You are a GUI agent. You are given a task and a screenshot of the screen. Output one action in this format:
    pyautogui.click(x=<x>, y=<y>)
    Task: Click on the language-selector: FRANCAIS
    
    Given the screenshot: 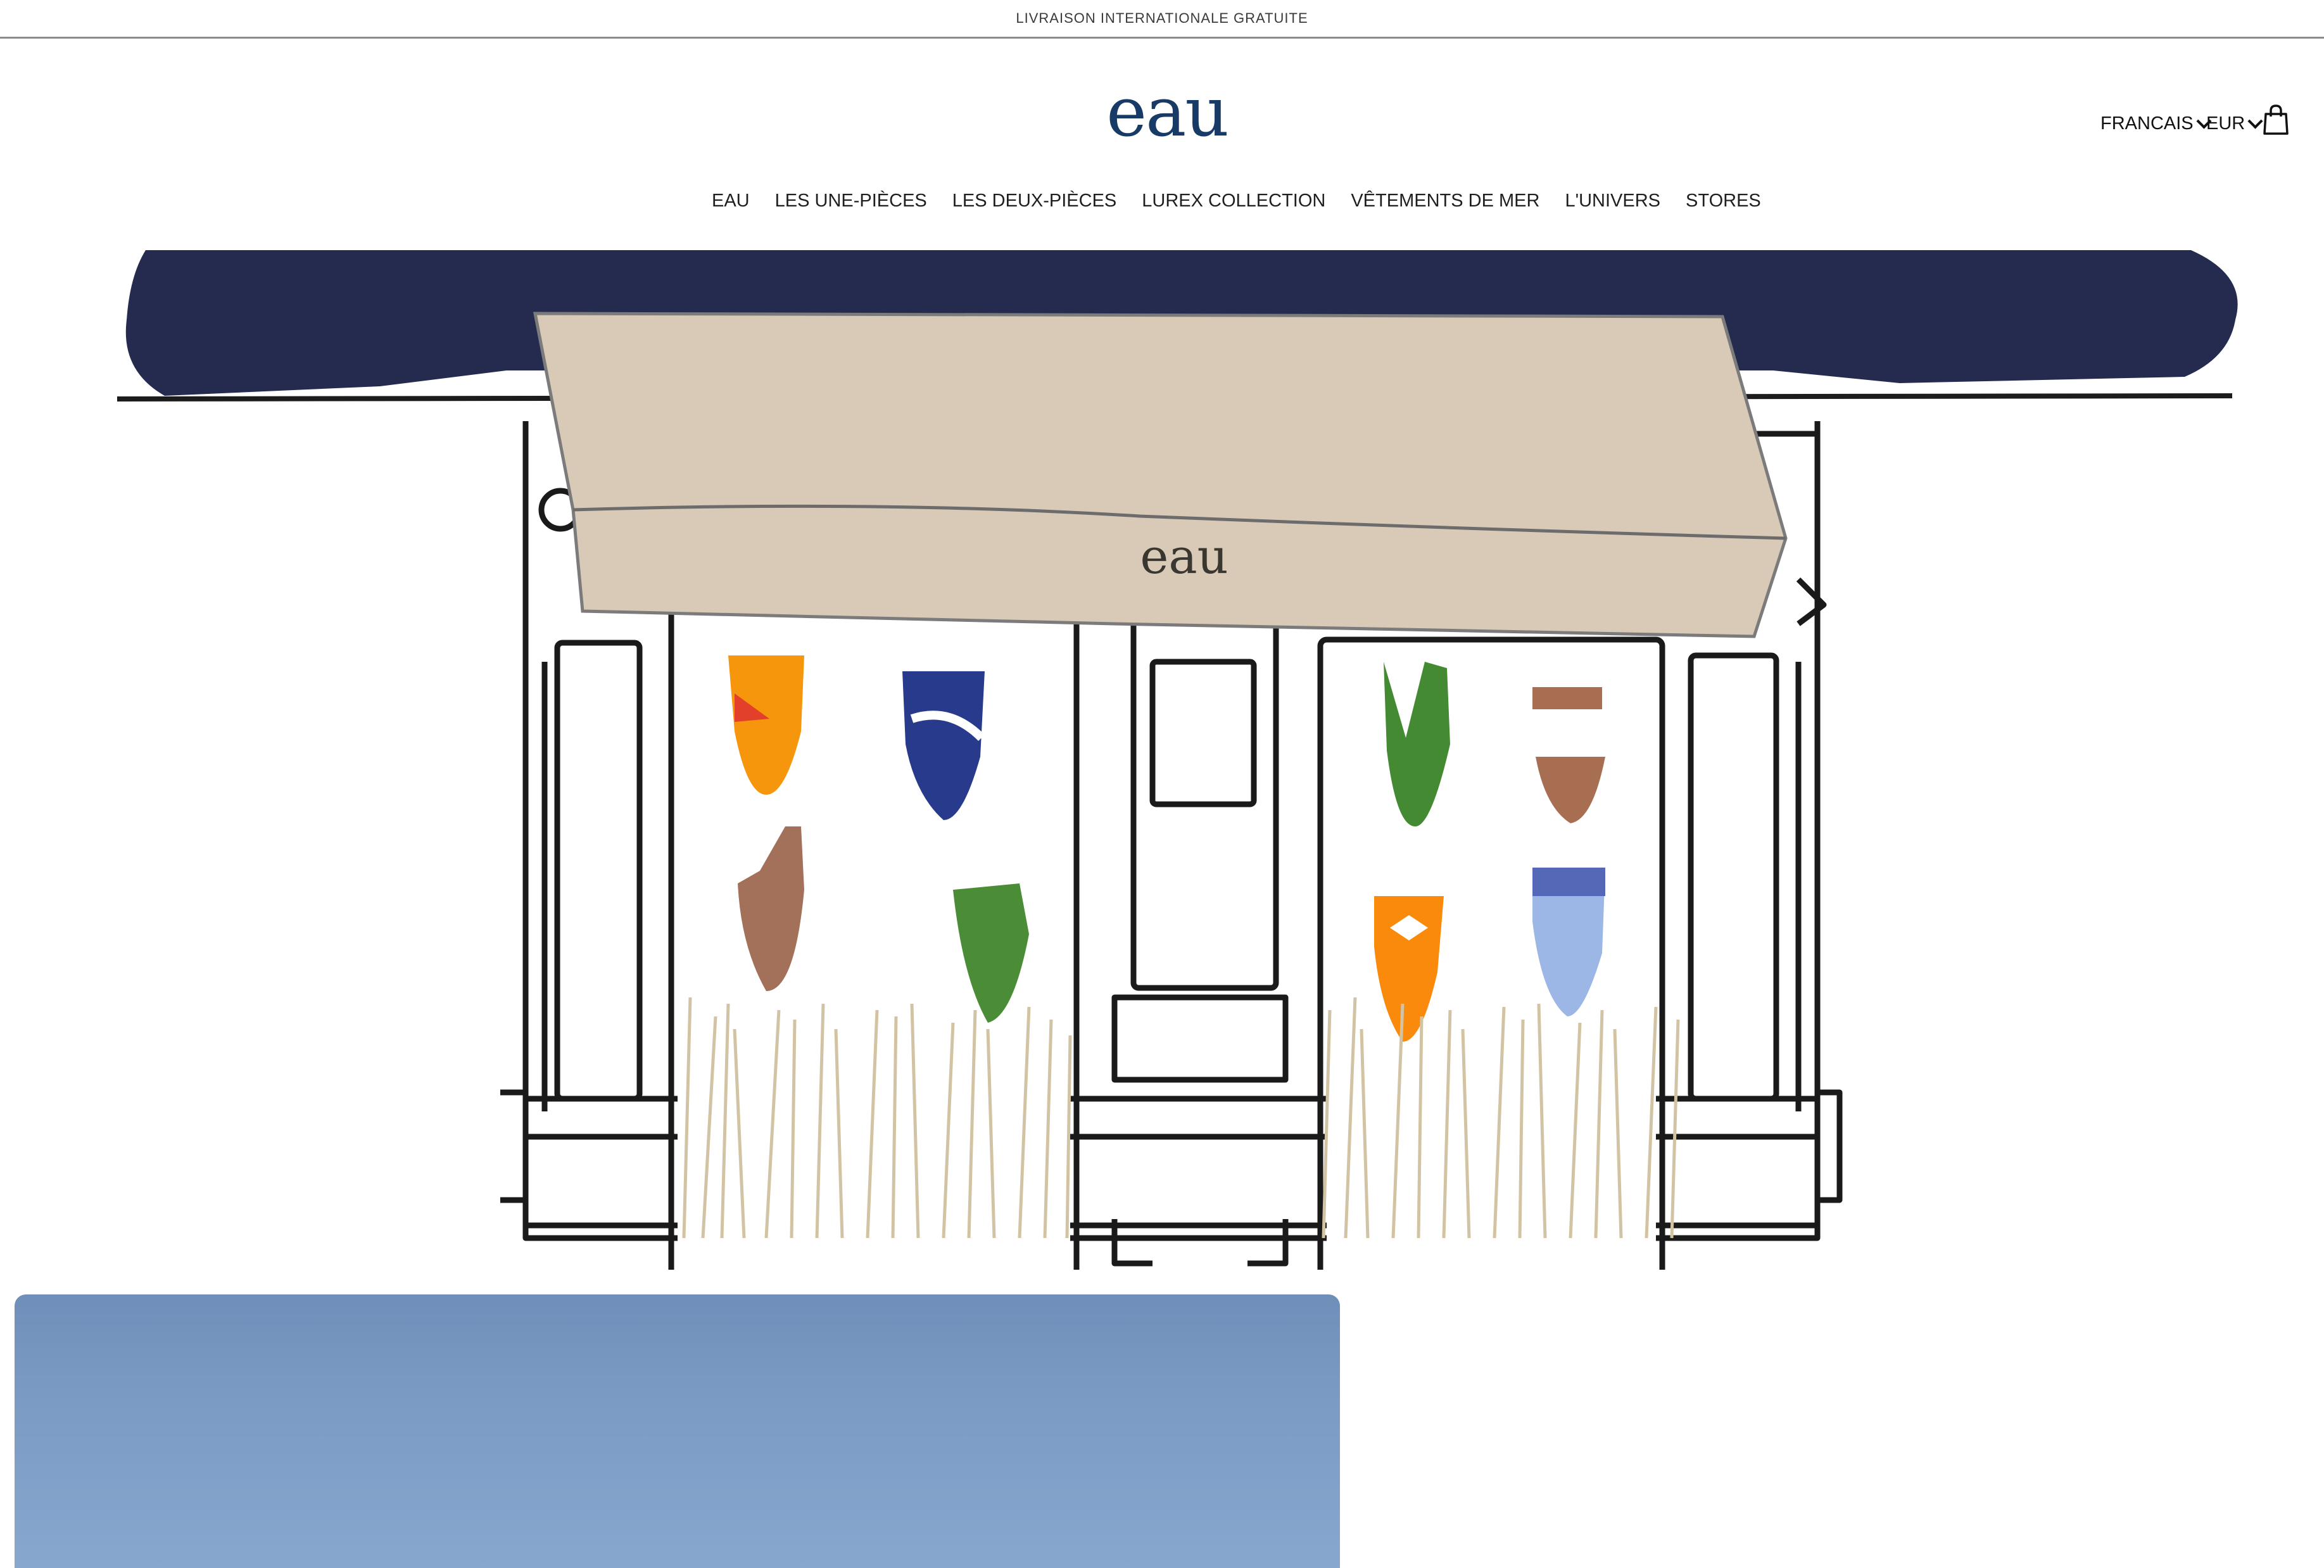 What is the action you would take?
    pyautogui.click(x=2156, y=124)
    